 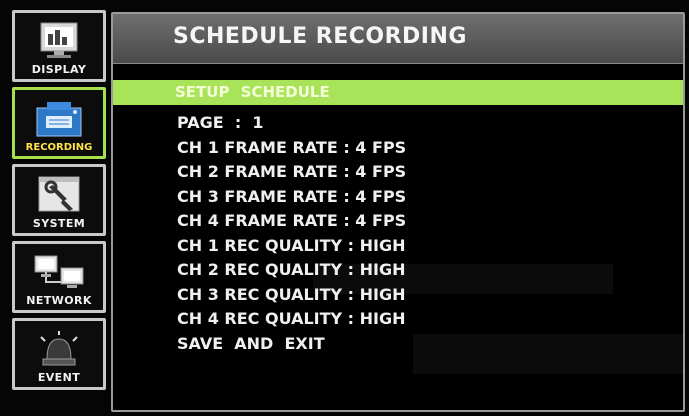 I want to click on menu-item-ch4-rec-quality: CH 4 REC QUALITY : HIGH, so click(x=291, y=319).